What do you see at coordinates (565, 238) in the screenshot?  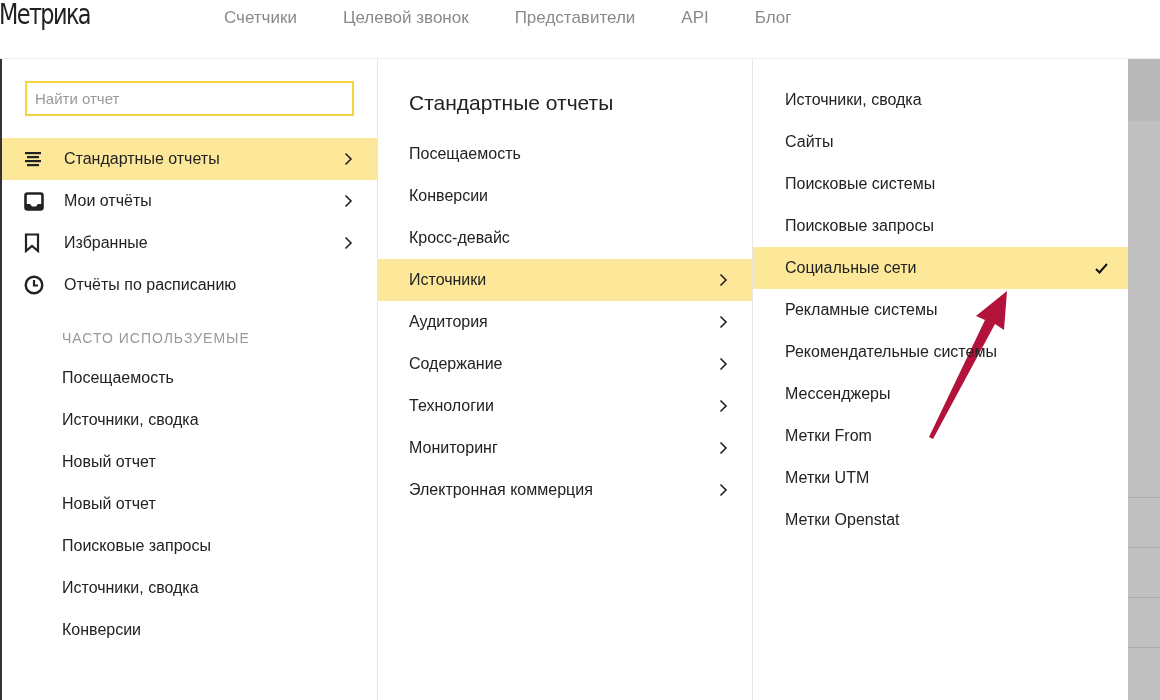 I see `category-item: Кросс-девайс` at bounding box center [565, 238].